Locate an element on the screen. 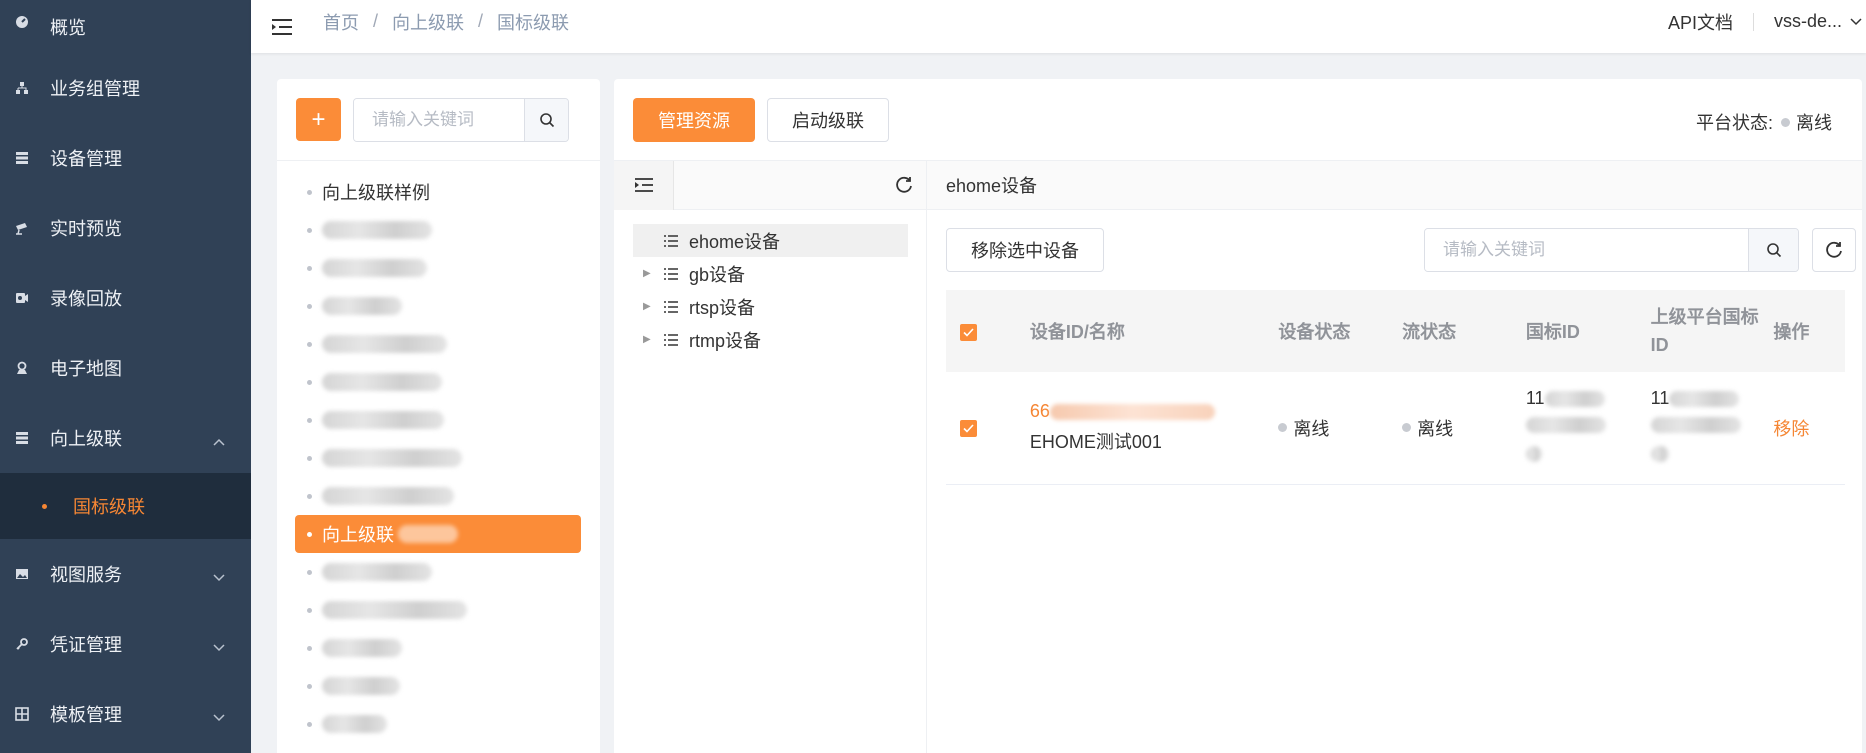 The width and height of the screenshot is (1866, 753). indent-icon is located at coordinates (644, 185).